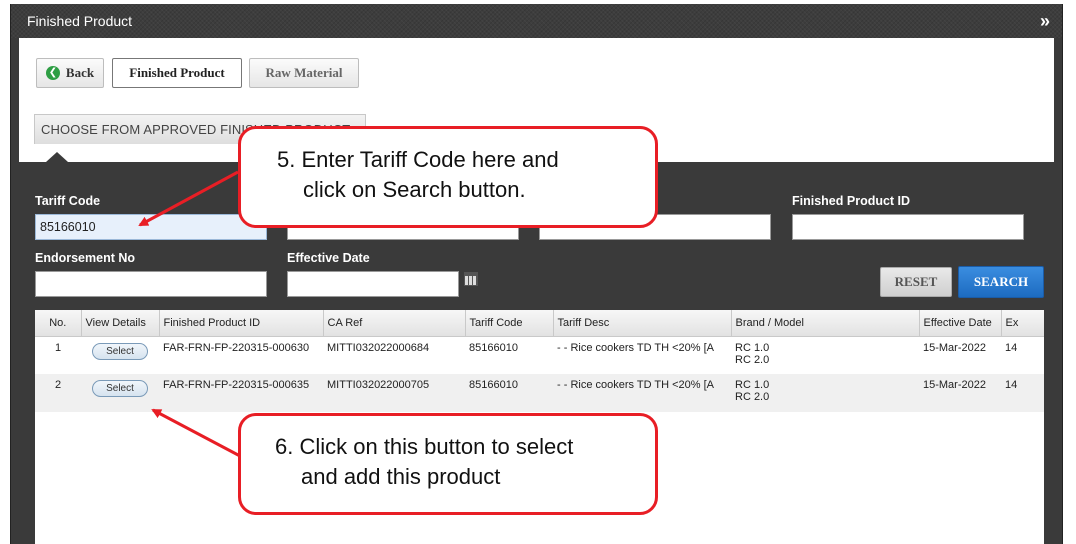  Describe the element at coordinates (196, 433) in the screenshot. I see `step6-arrow` at that location.